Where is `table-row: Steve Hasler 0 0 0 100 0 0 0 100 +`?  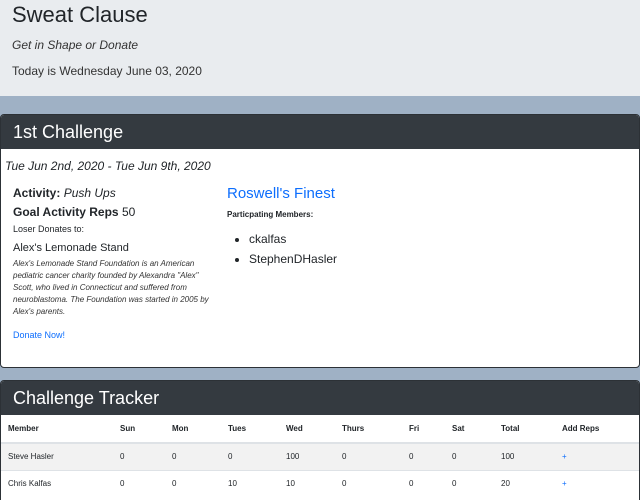
table-row: Steve Hasler 0 0 0 100 0 0 0 100 + is located at coordinates (320, 456).